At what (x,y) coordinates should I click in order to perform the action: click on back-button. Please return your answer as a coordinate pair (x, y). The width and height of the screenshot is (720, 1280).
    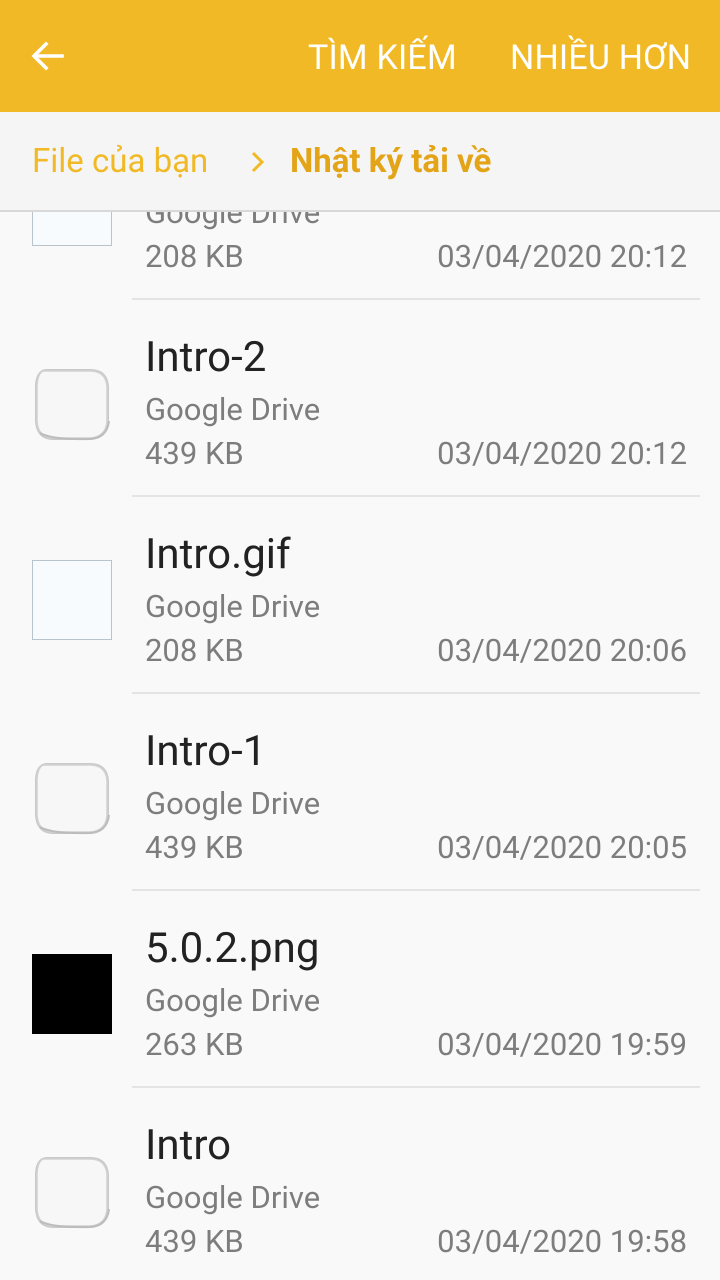
    Looking at the image, I should click on (48, 56).